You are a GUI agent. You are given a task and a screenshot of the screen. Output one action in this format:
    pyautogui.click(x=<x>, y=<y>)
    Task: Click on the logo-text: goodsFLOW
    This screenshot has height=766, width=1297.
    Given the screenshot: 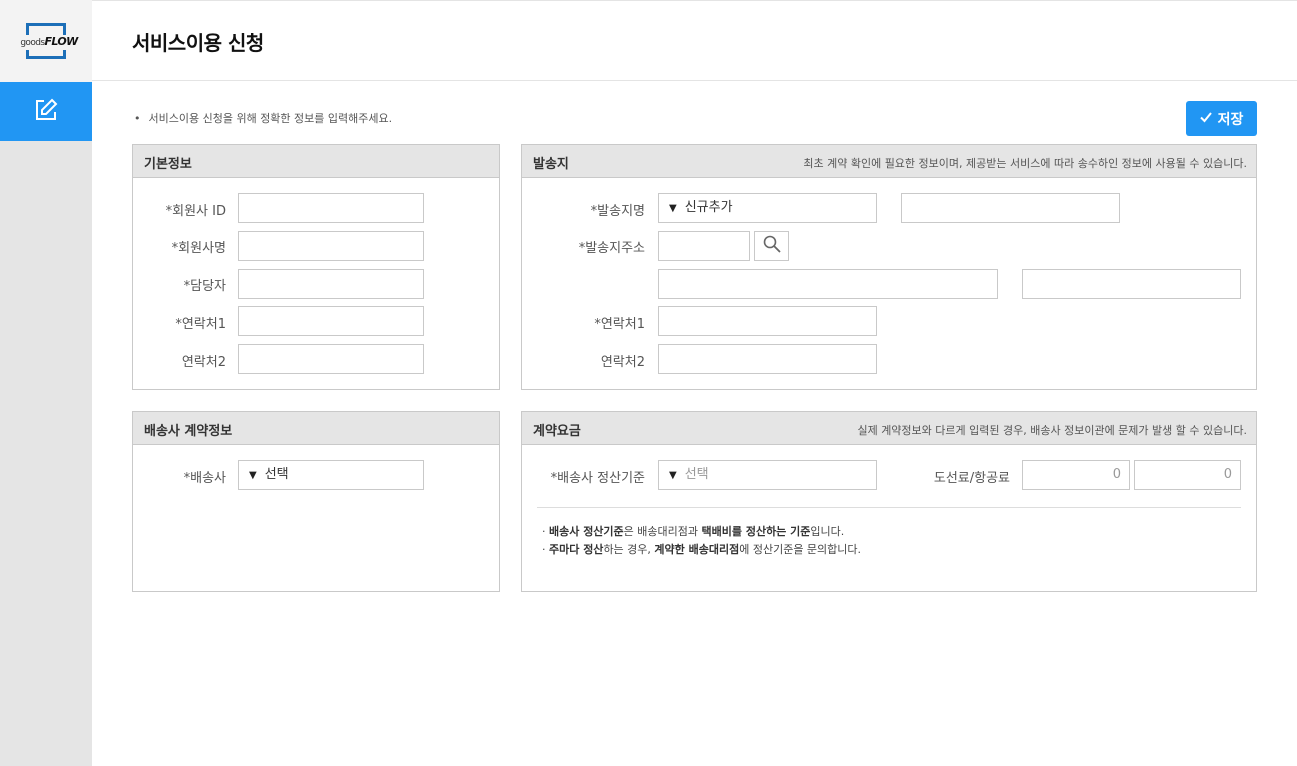 What is the action you would take?
    pyautogui.click(x=49, y=42)
    